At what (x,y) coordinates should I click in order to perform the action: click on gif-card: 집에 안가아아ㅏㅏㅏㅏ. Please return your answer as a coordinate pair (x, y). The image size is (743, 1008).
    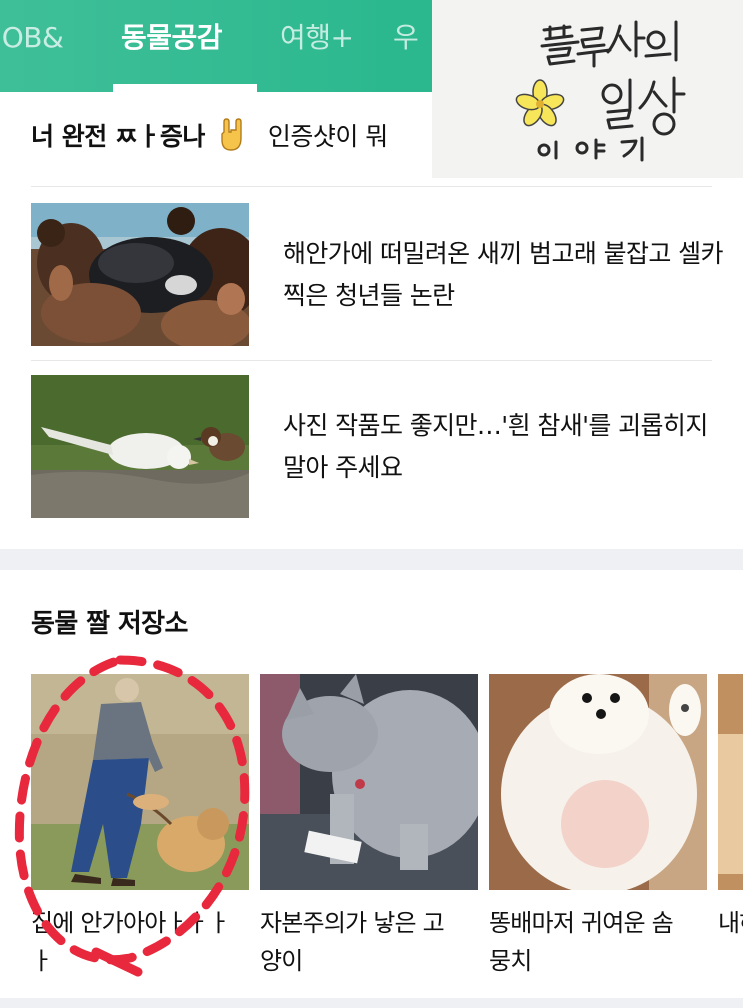
    Looking at the image, I should click on (140, 827).